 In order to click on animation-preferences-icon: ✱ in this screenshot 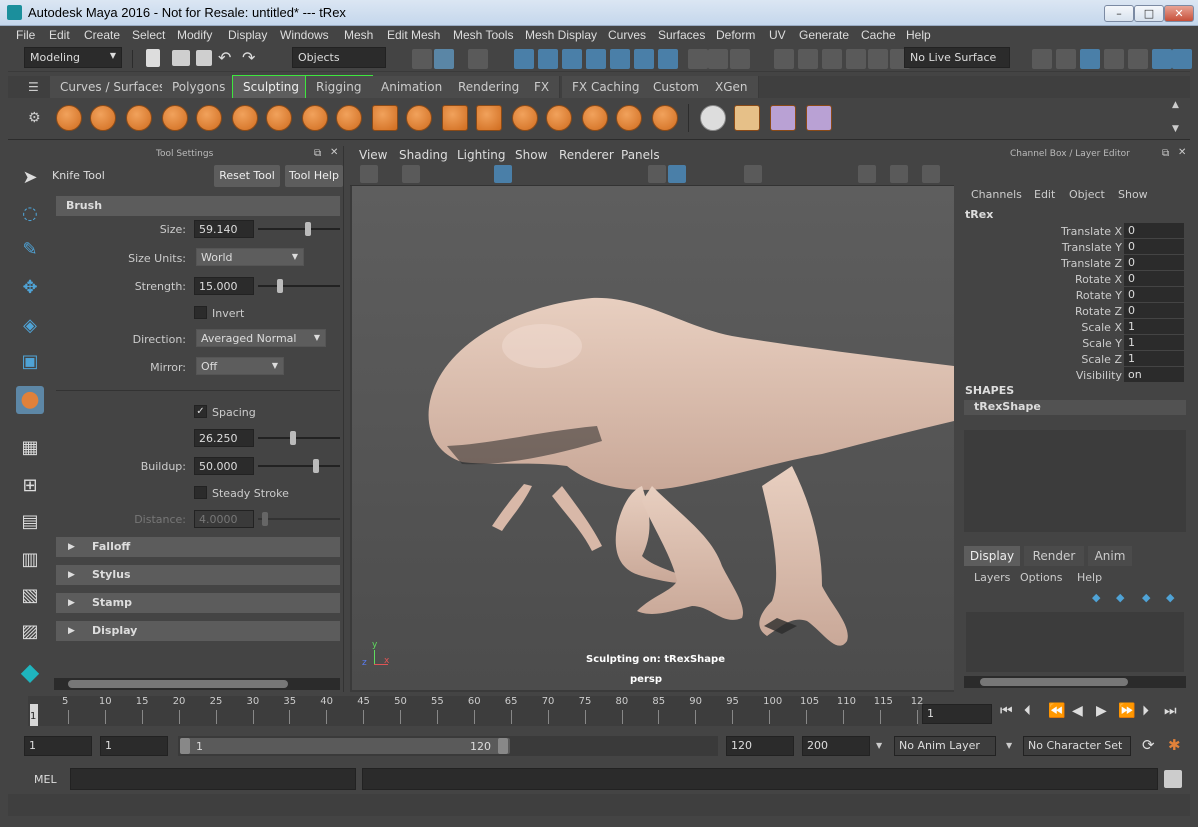, I will do `click(1174, 745)`.